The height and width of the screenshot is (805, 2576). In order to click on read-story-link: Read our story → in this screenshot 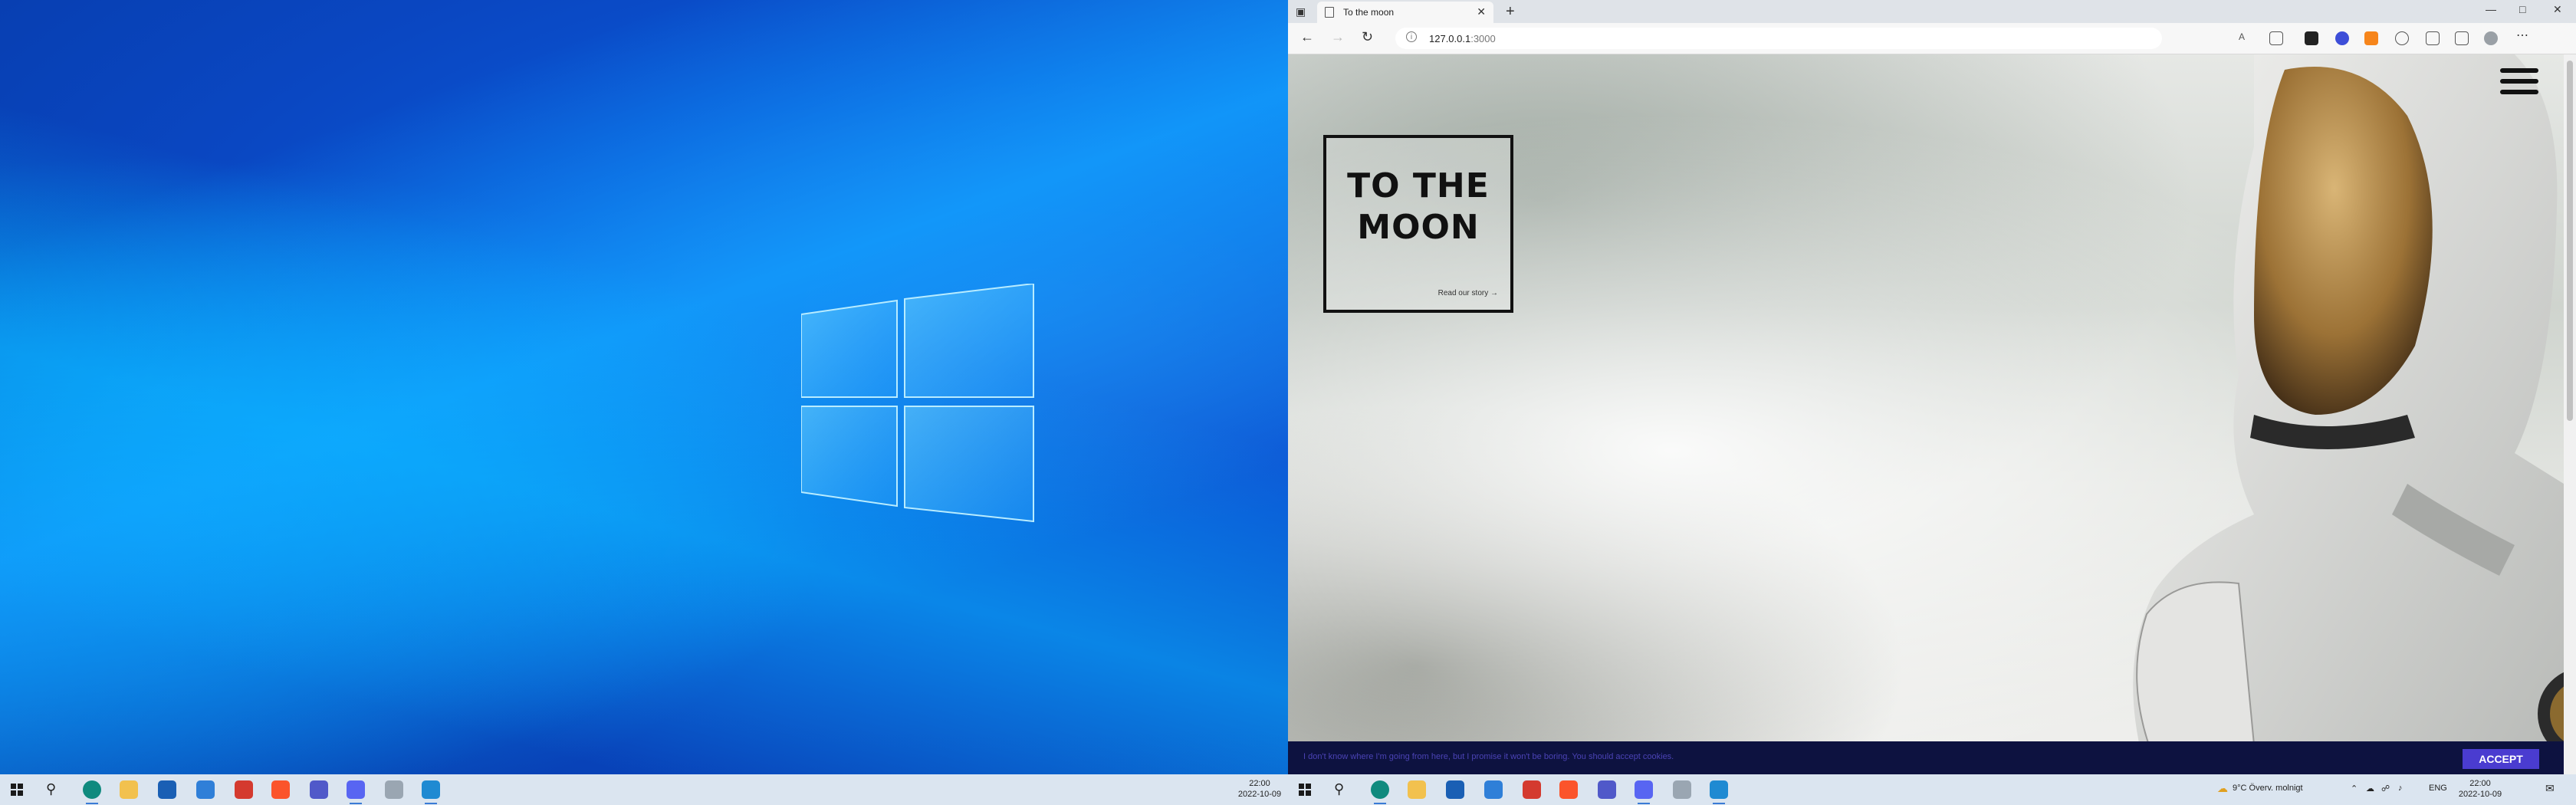, I will do `click(1468, 293)`.